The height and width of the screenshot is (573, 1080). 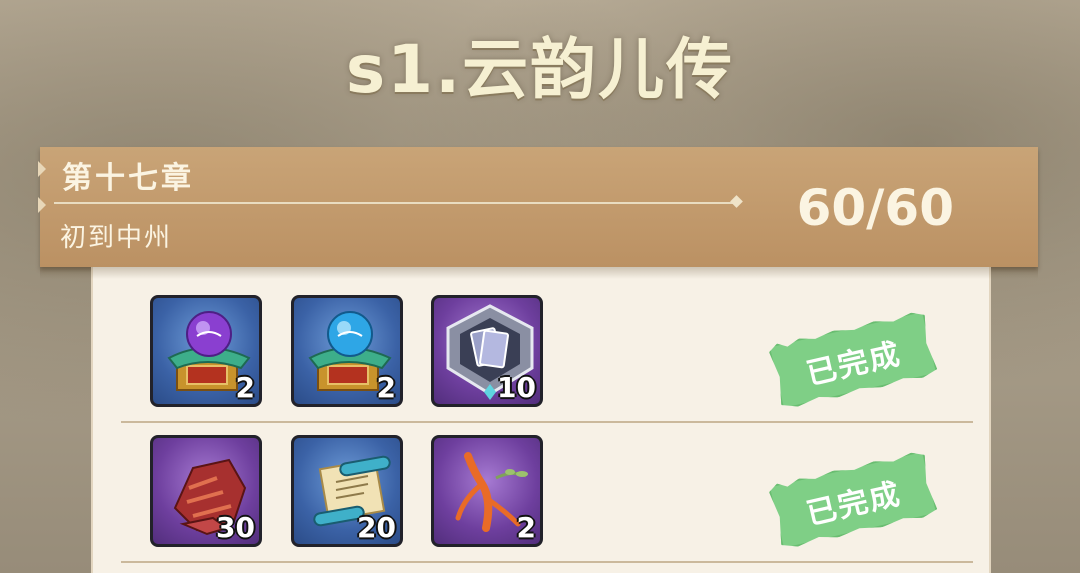 What do you see at coordinates (875, 208) in the screenshot?
I see `chapter-progress: 60/60` at bounding box center [875, 208].